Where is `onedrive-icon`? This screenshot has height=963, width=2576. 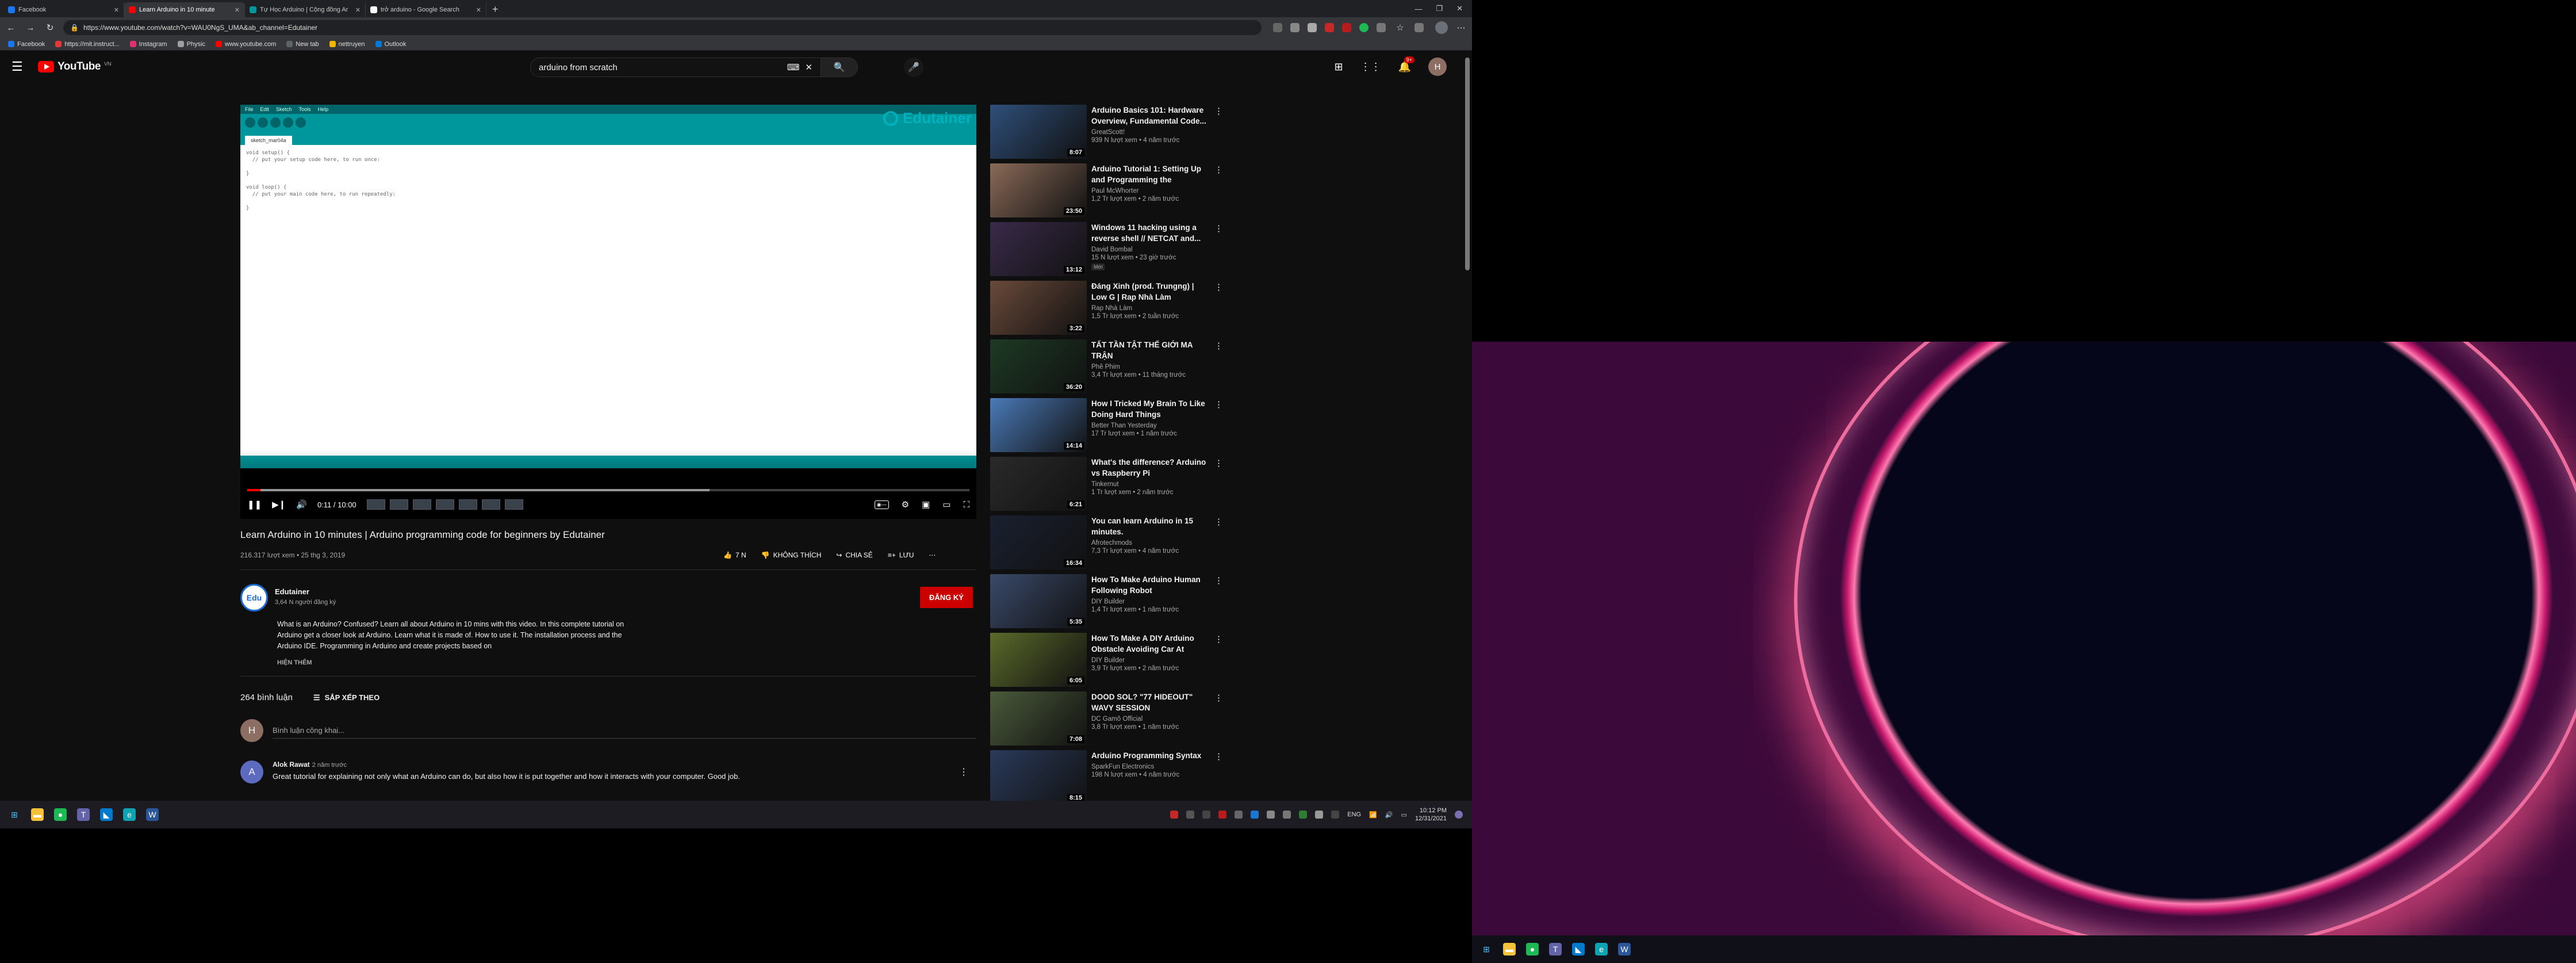
onedrive-icon is located at coordinates (1271, 815).